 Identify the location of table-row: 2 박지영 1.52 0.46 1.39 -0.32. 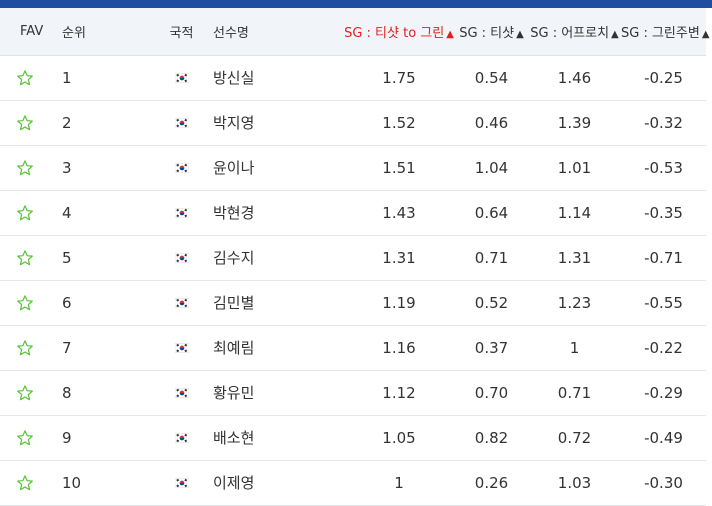
(353, 122).